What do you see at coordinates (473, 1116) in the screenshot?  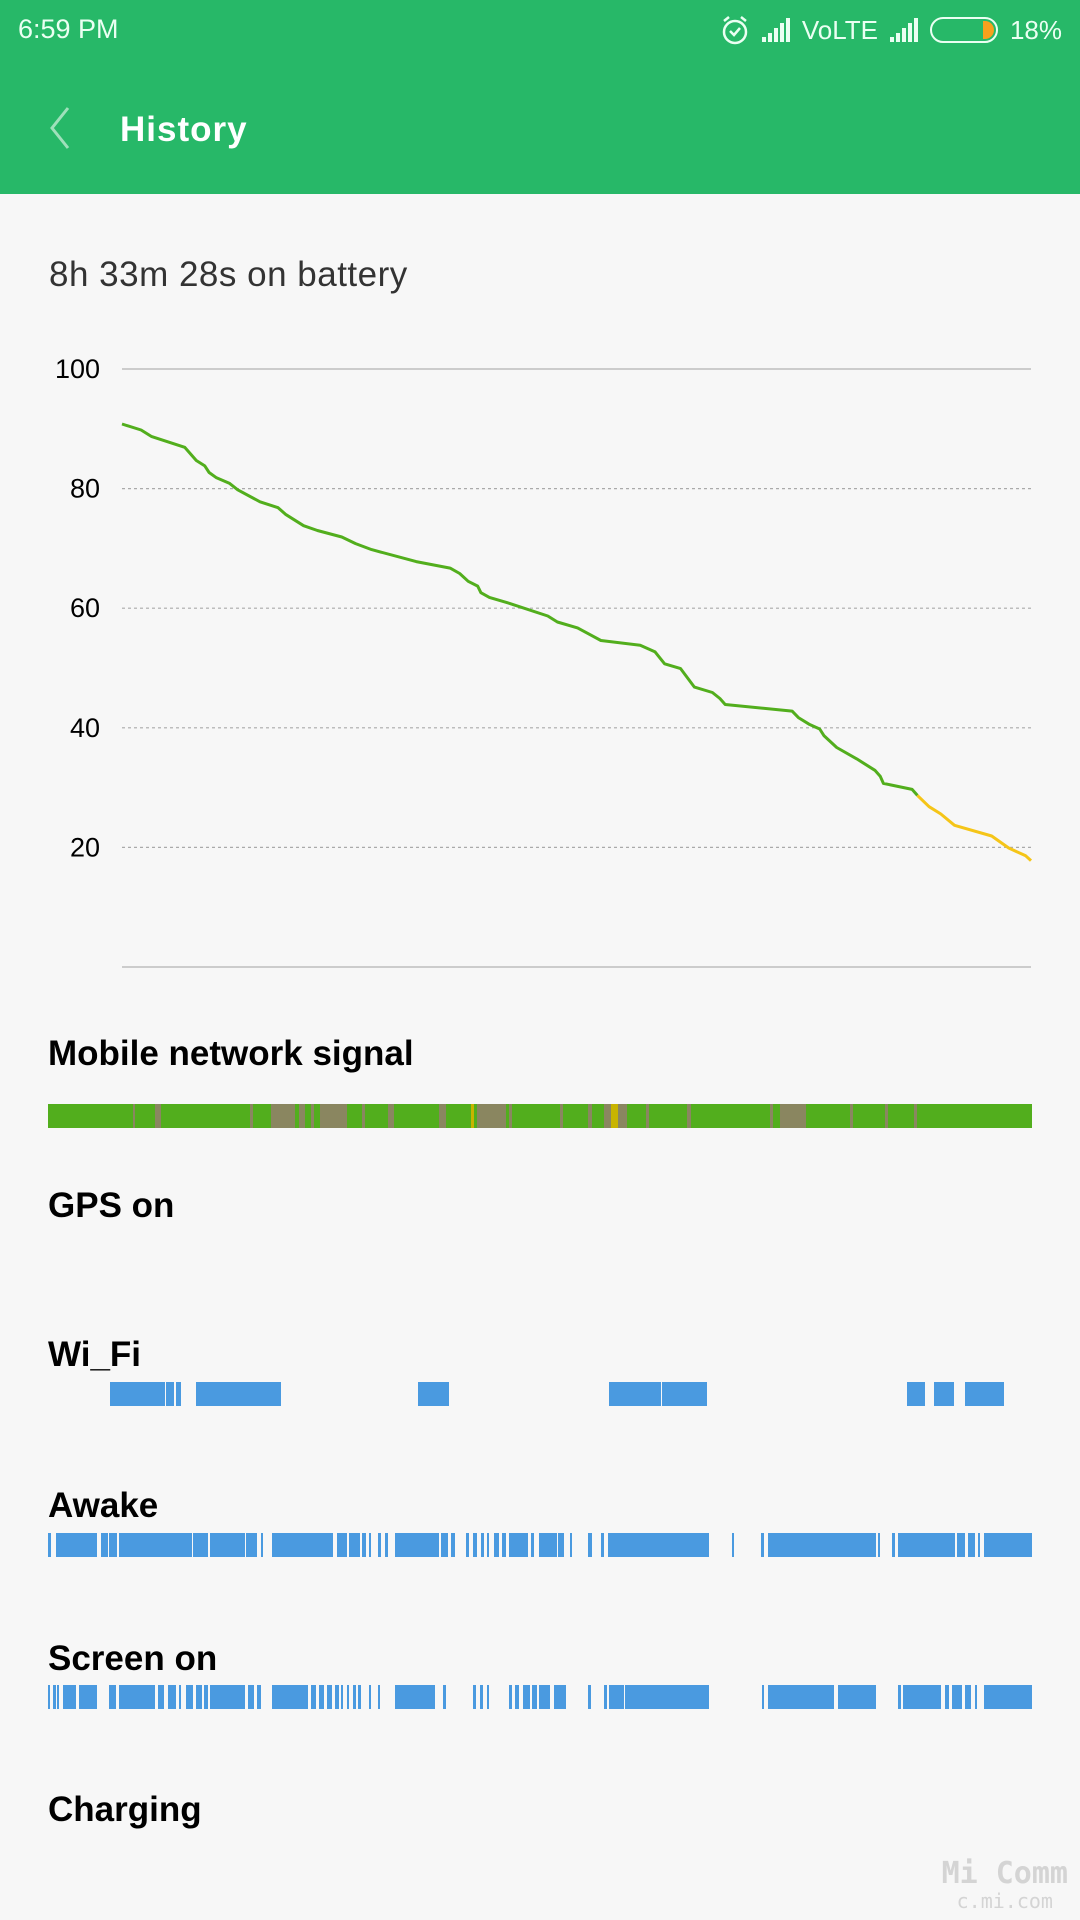 I see `poor-signal-segment` at bounding box center [473, 1116].